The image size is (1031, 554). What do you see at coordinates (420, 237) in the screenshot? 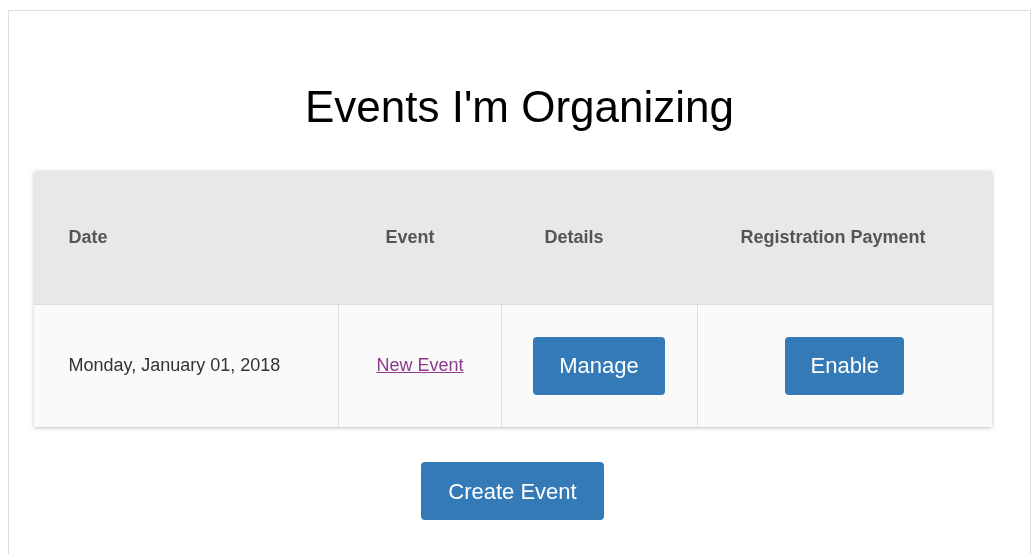
I see `column-header: Event` at bounding box center [420, 237].